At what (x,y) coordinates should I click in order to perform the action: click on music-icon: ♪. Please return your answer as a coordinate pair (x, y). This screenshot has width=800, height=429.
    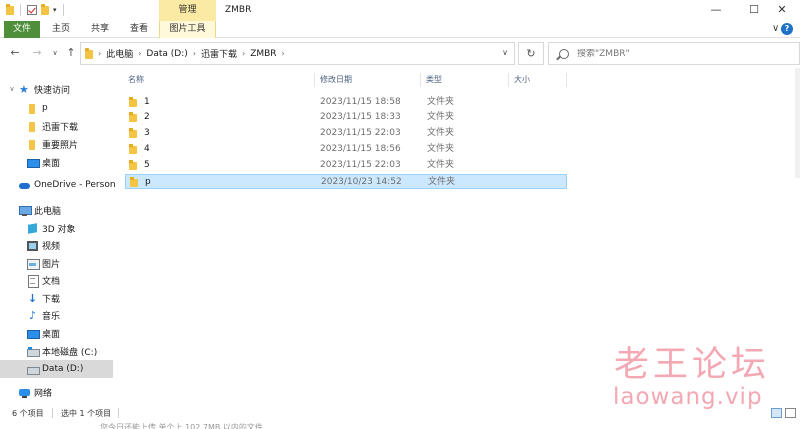
    Looking at the image, I should click on (32, 315).